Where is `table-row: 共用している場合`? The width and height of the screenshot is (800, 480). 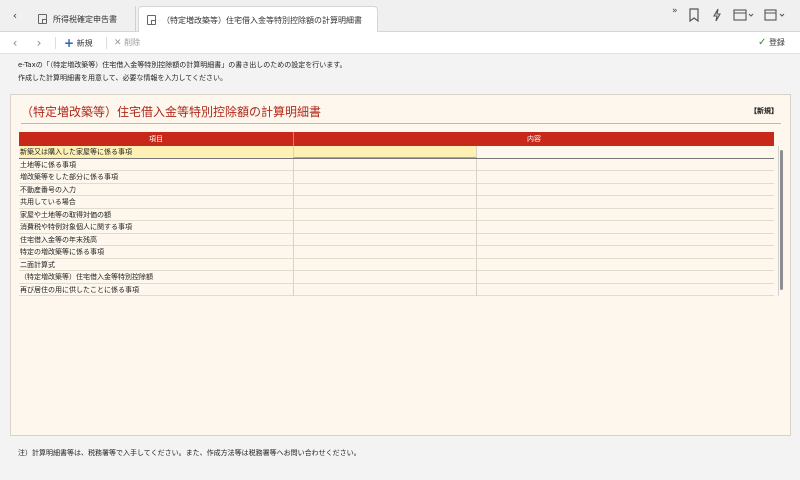
table-row: 共用している場合 is located at coordinates (396, 202).